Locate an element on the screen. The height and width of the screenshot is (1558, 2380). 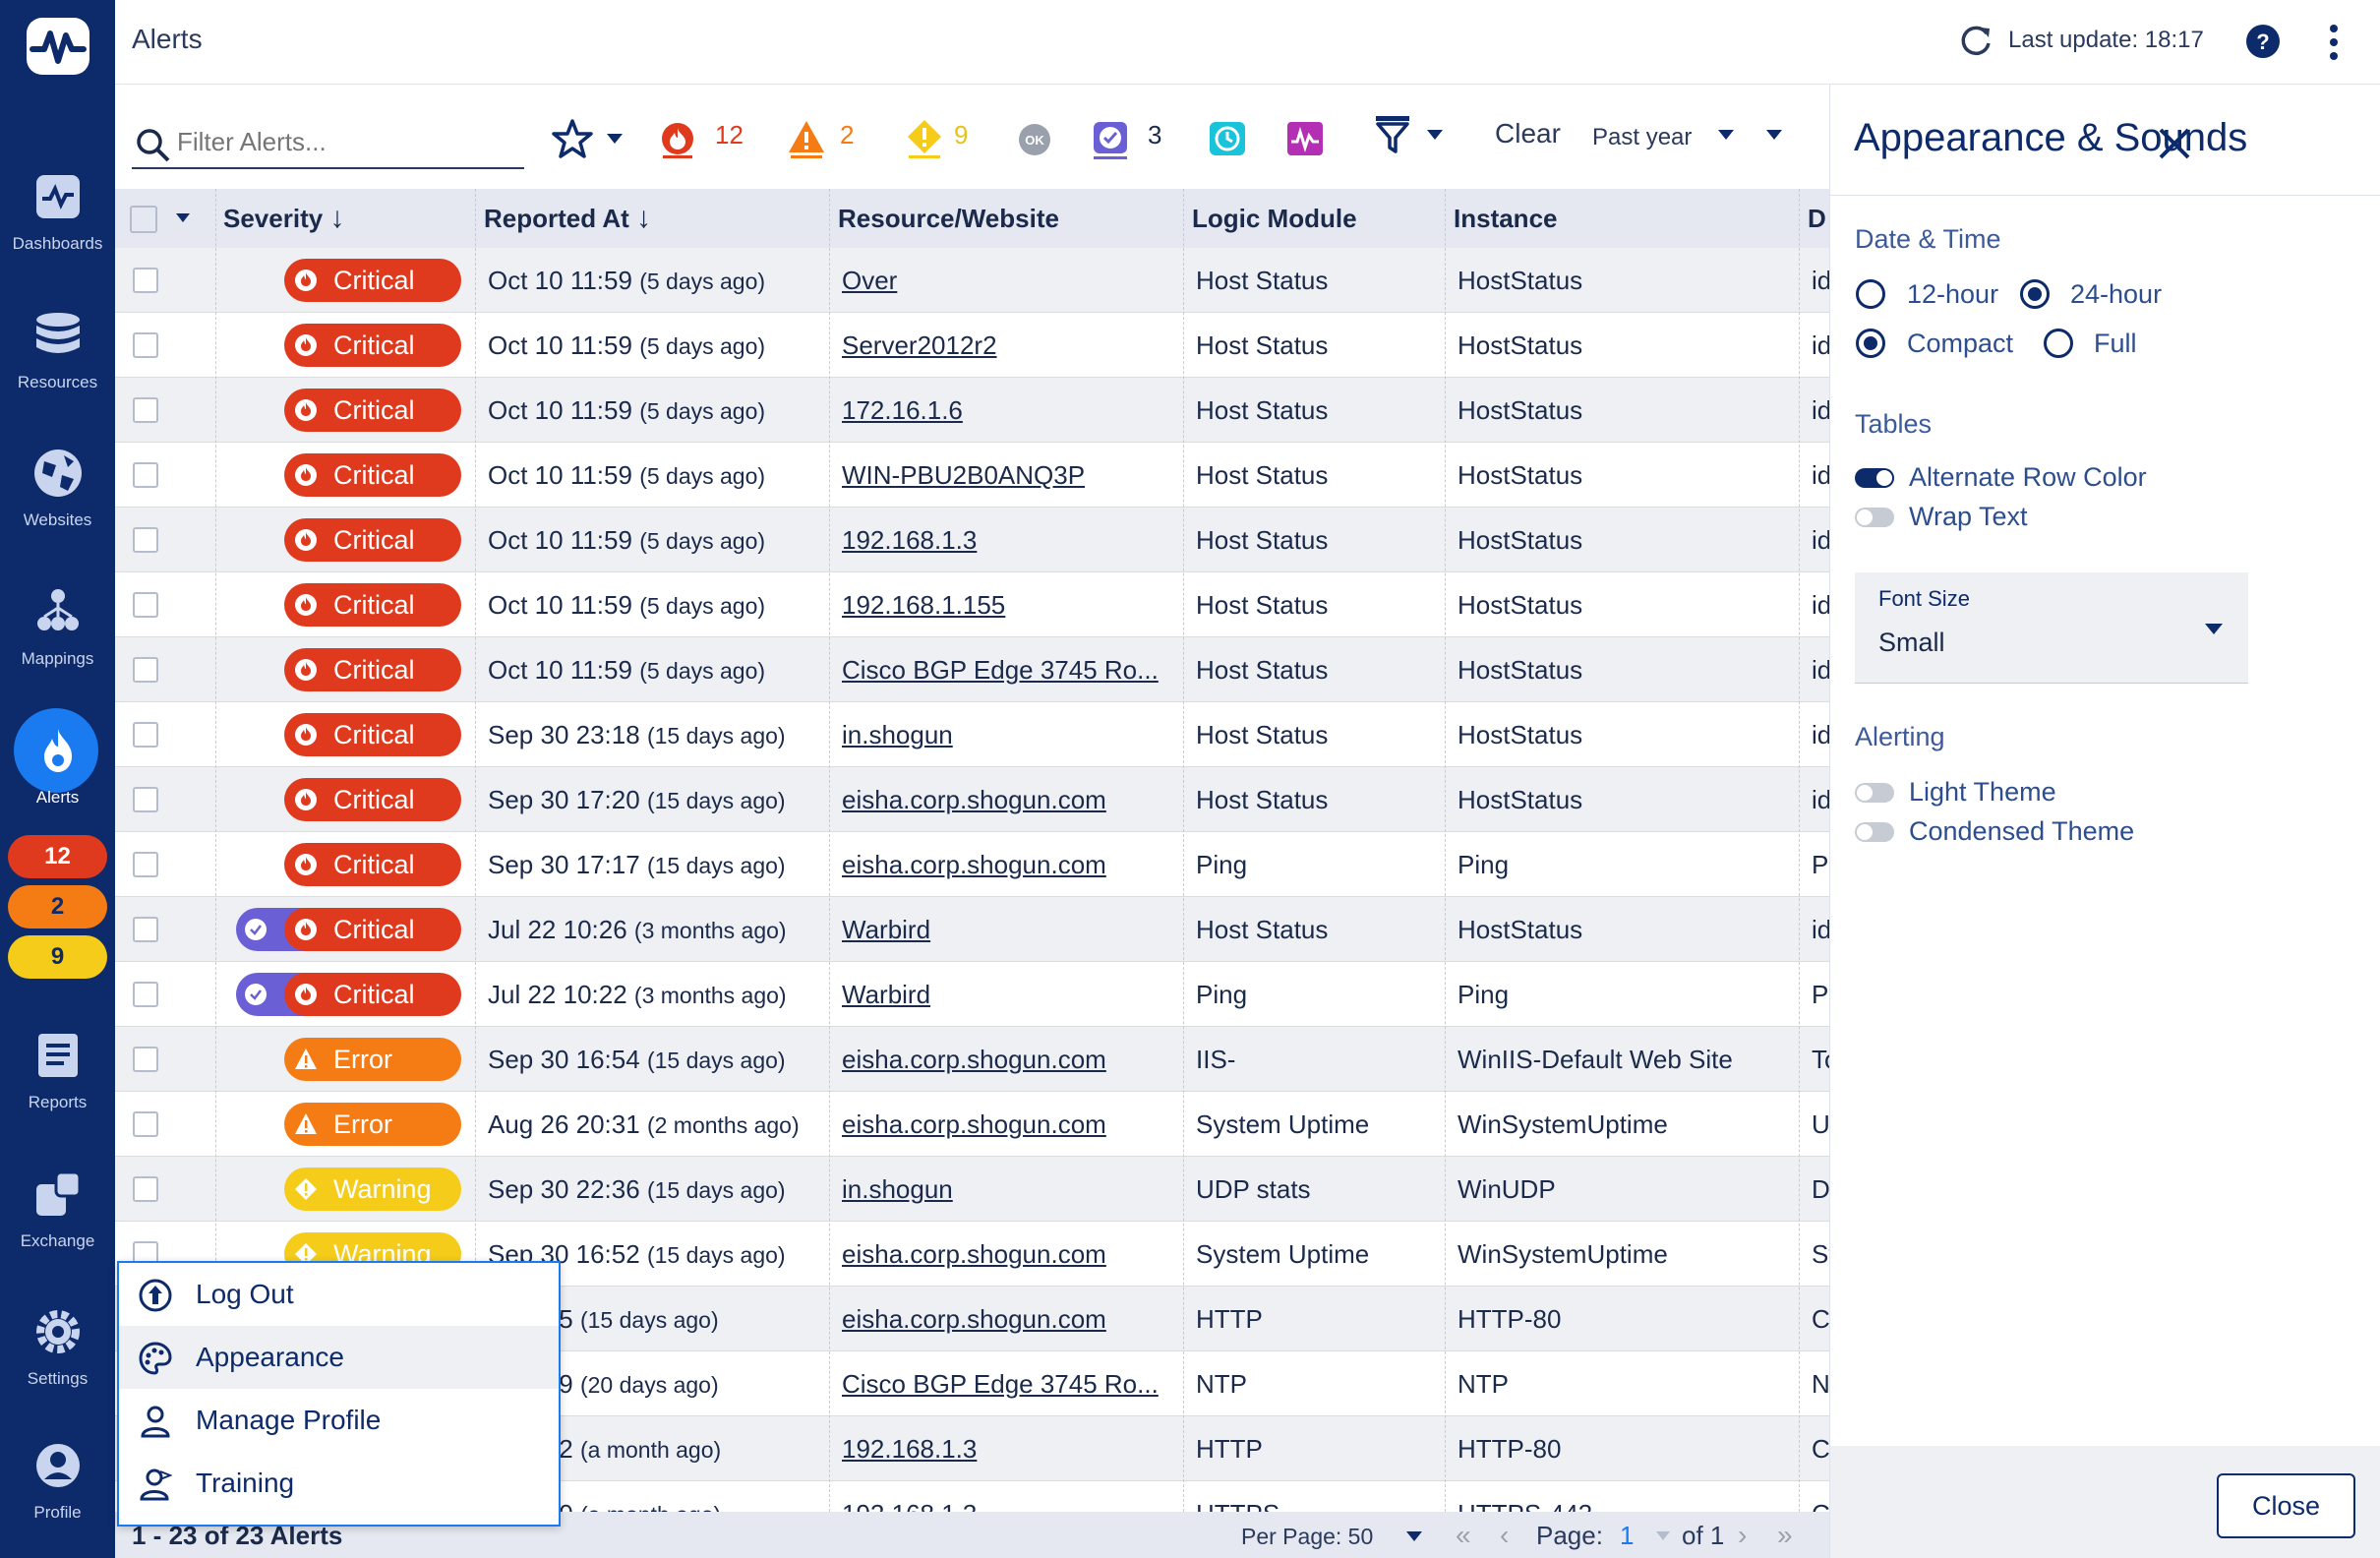
alternate-row-color-toggle is located at coordinates (1874, 478).